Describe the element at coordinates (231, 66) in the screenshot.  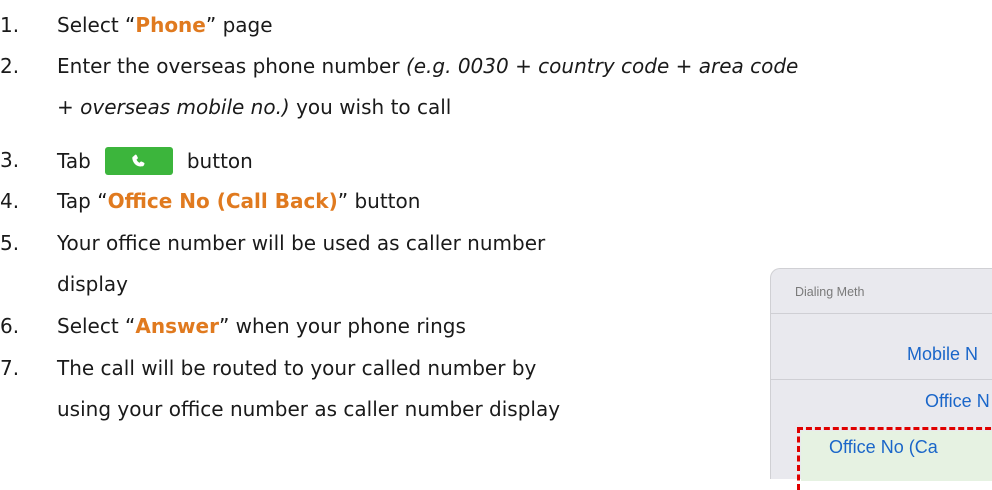
I see `step-text-pre: Enter the overseas phone number` at that location.